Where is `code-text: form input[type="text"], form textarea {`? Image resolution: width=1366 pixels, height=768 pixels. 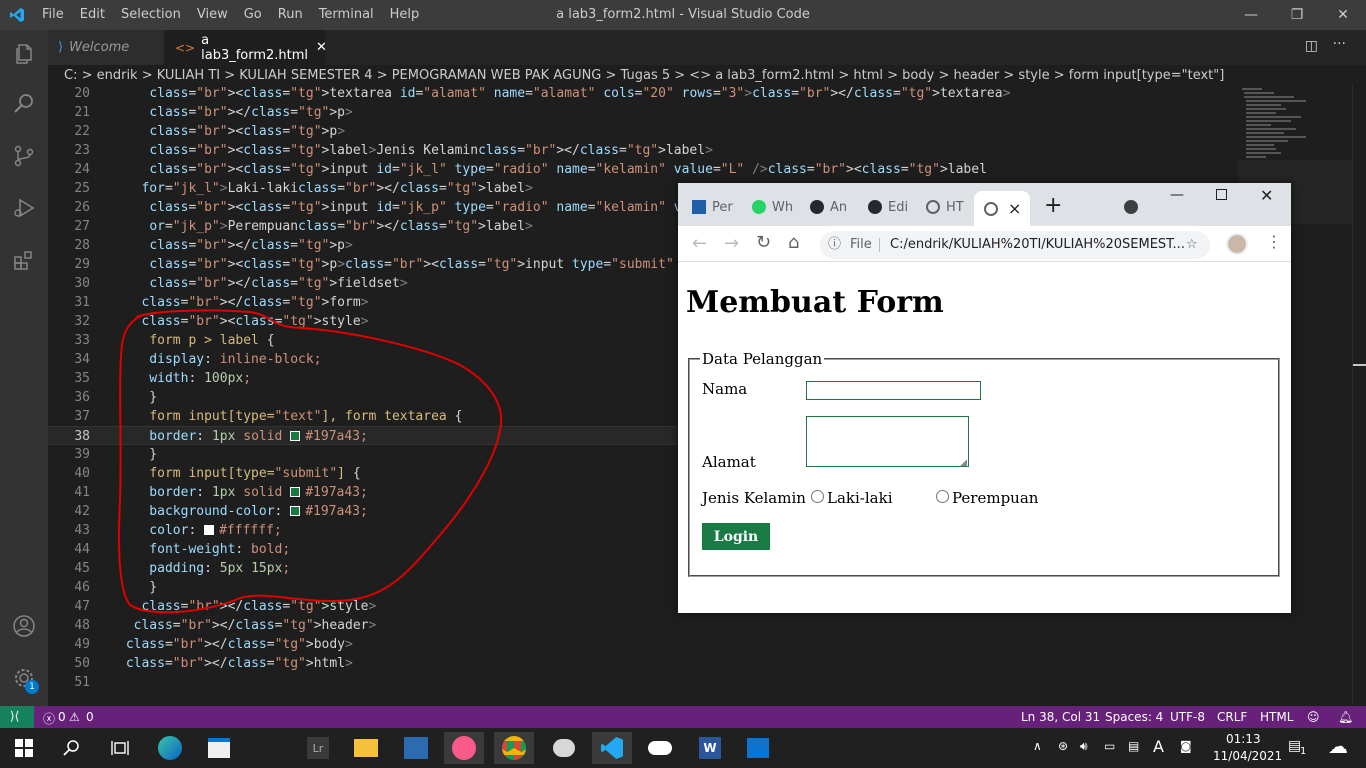
code-text: form input[type="text"], form textarea { is located at coordinates (290, 416).